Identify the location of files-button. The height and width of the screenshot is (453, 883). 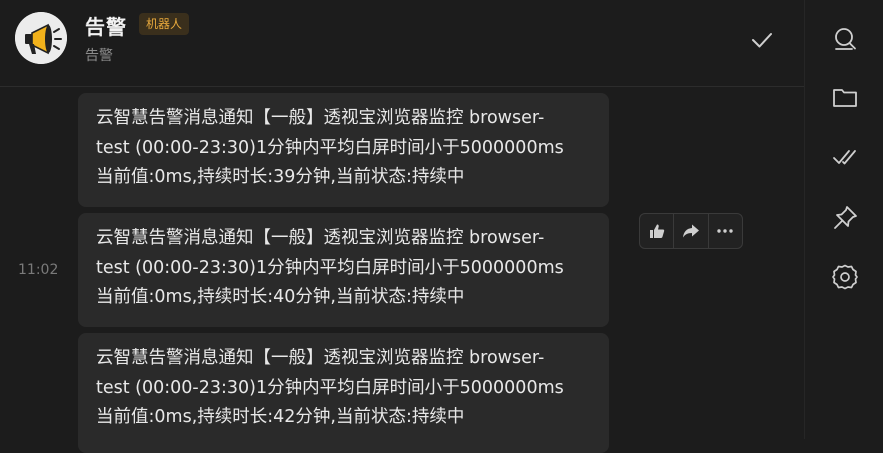
(845, 97).